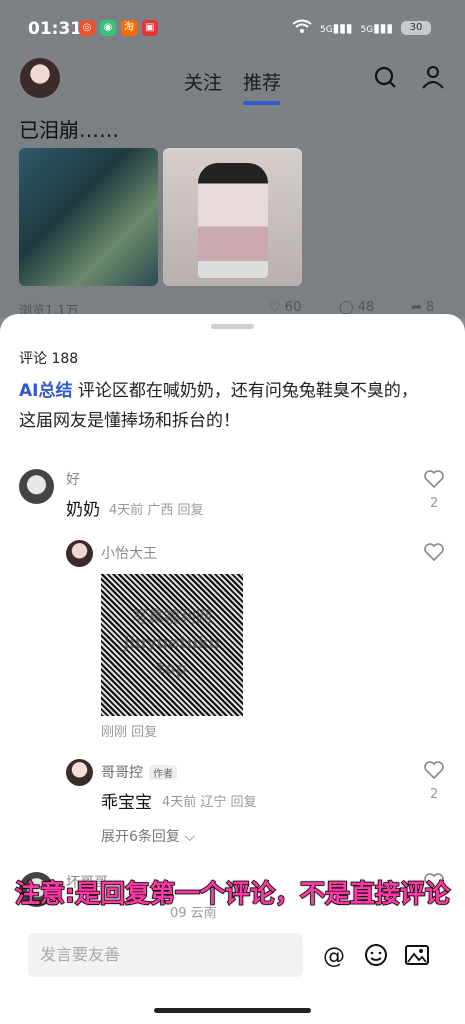 The width and height of the screenshot is (465, 1024). What do you see at coordinates (433, 77) in the screenshot?
I see `profile-icon` at bounding box center [433, 77].